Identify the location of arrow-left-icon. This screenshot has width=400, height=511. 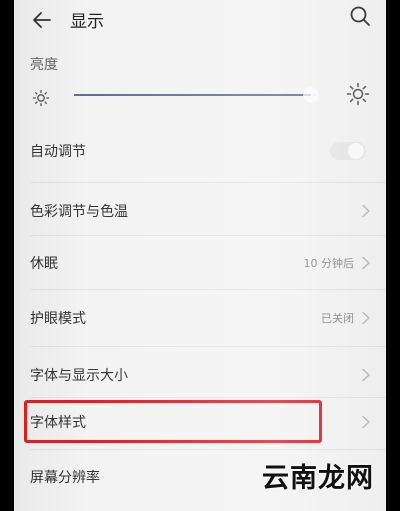
(42, 20).